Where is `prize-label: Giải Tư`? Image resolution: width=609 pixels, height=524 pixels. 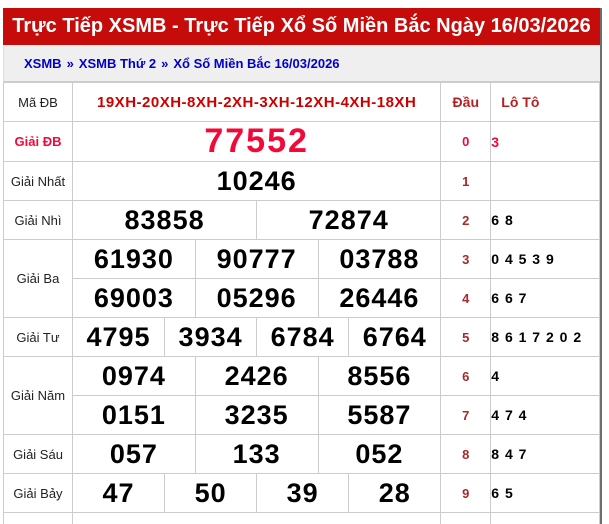
prize-label: Giải Tư is located at coordinates (38, 337).